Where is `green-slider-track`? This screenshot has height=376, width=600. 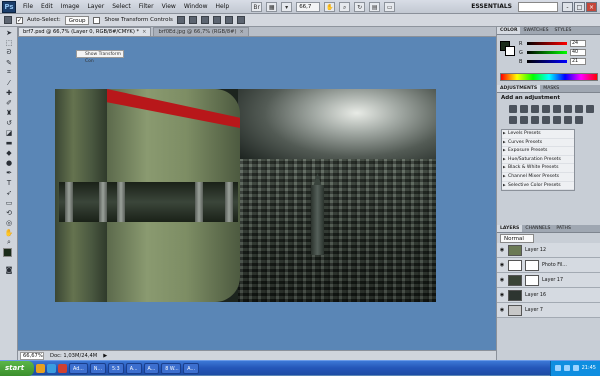
green-slider-track is located at coordinates (547, 52).